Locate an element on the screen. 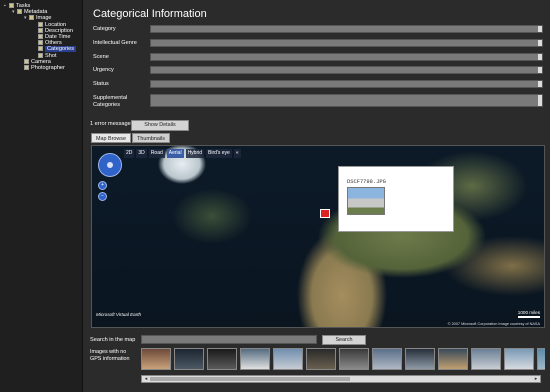 Image resolution: width=550 pixels, height=392 pixels. map-mode-button: Aerial is located at coordinates (175, 153).